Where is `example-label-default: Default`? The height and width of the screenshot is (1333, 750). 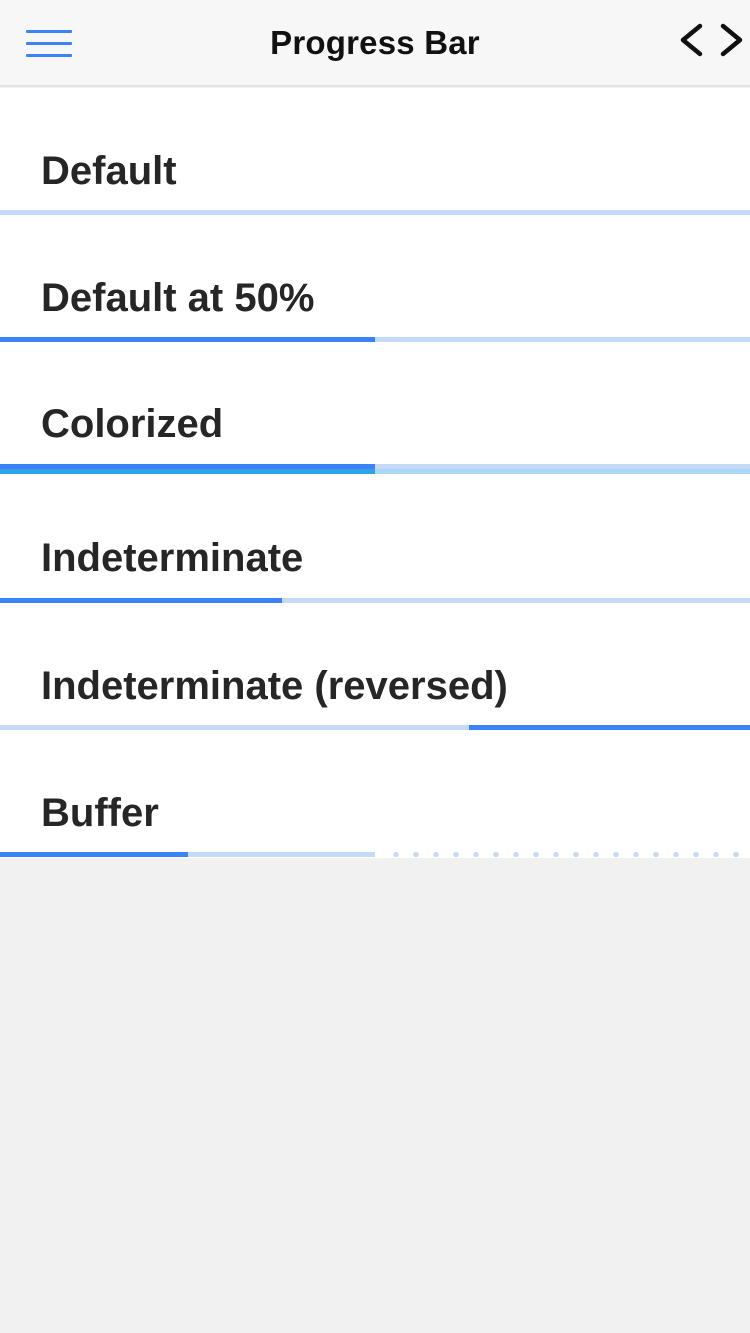
example-label-default: Default is located at coordinates (109, 171).